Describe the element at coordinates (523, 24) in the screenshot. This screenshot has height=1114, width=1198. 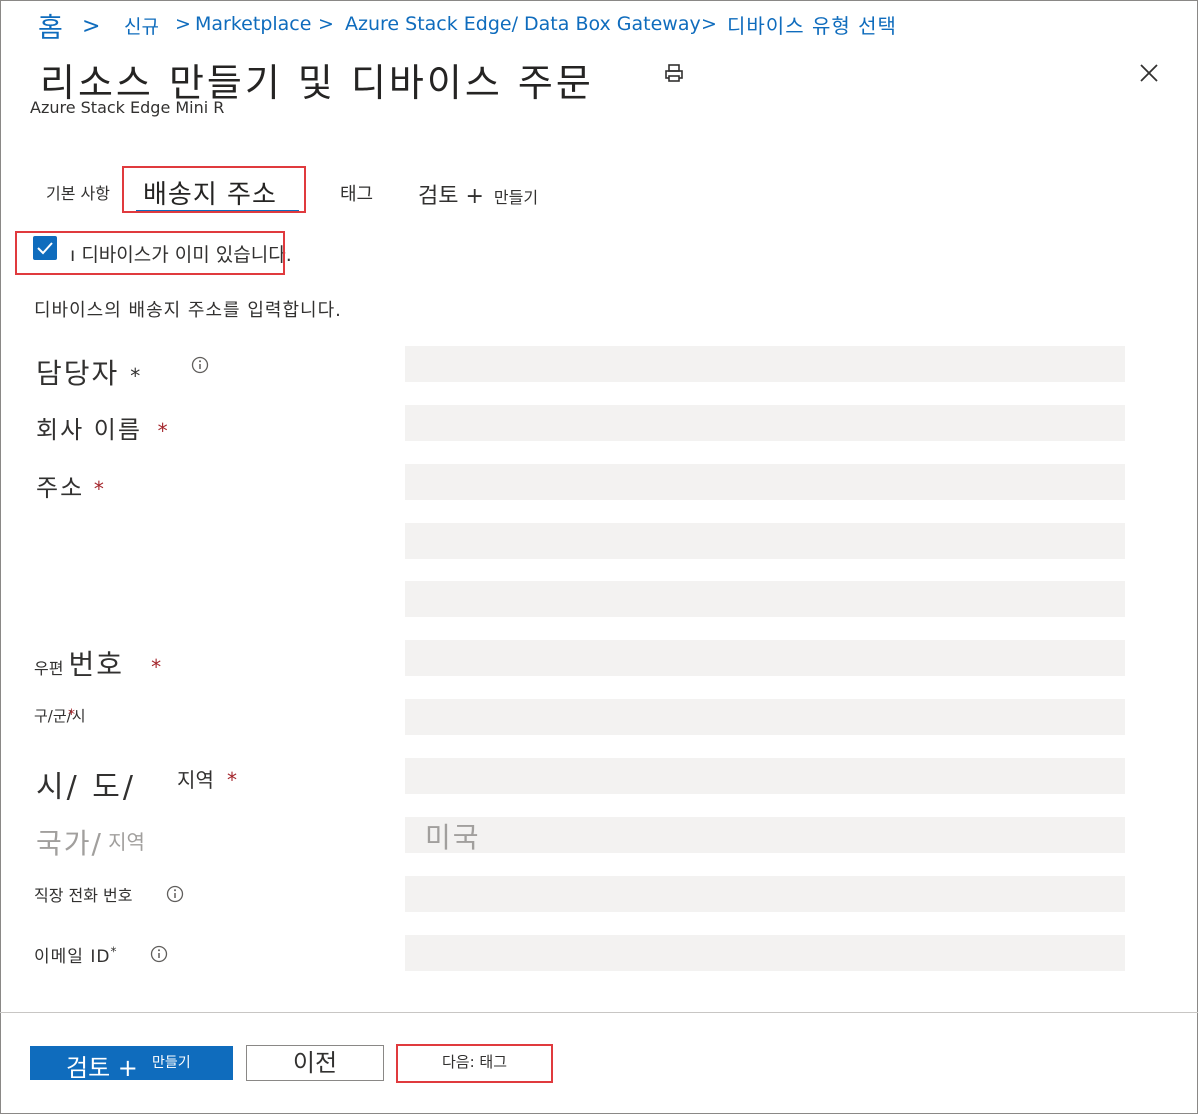
I see `breadcrumb-product: Azure Stack Edge/ Data Box Gateway` at that location.